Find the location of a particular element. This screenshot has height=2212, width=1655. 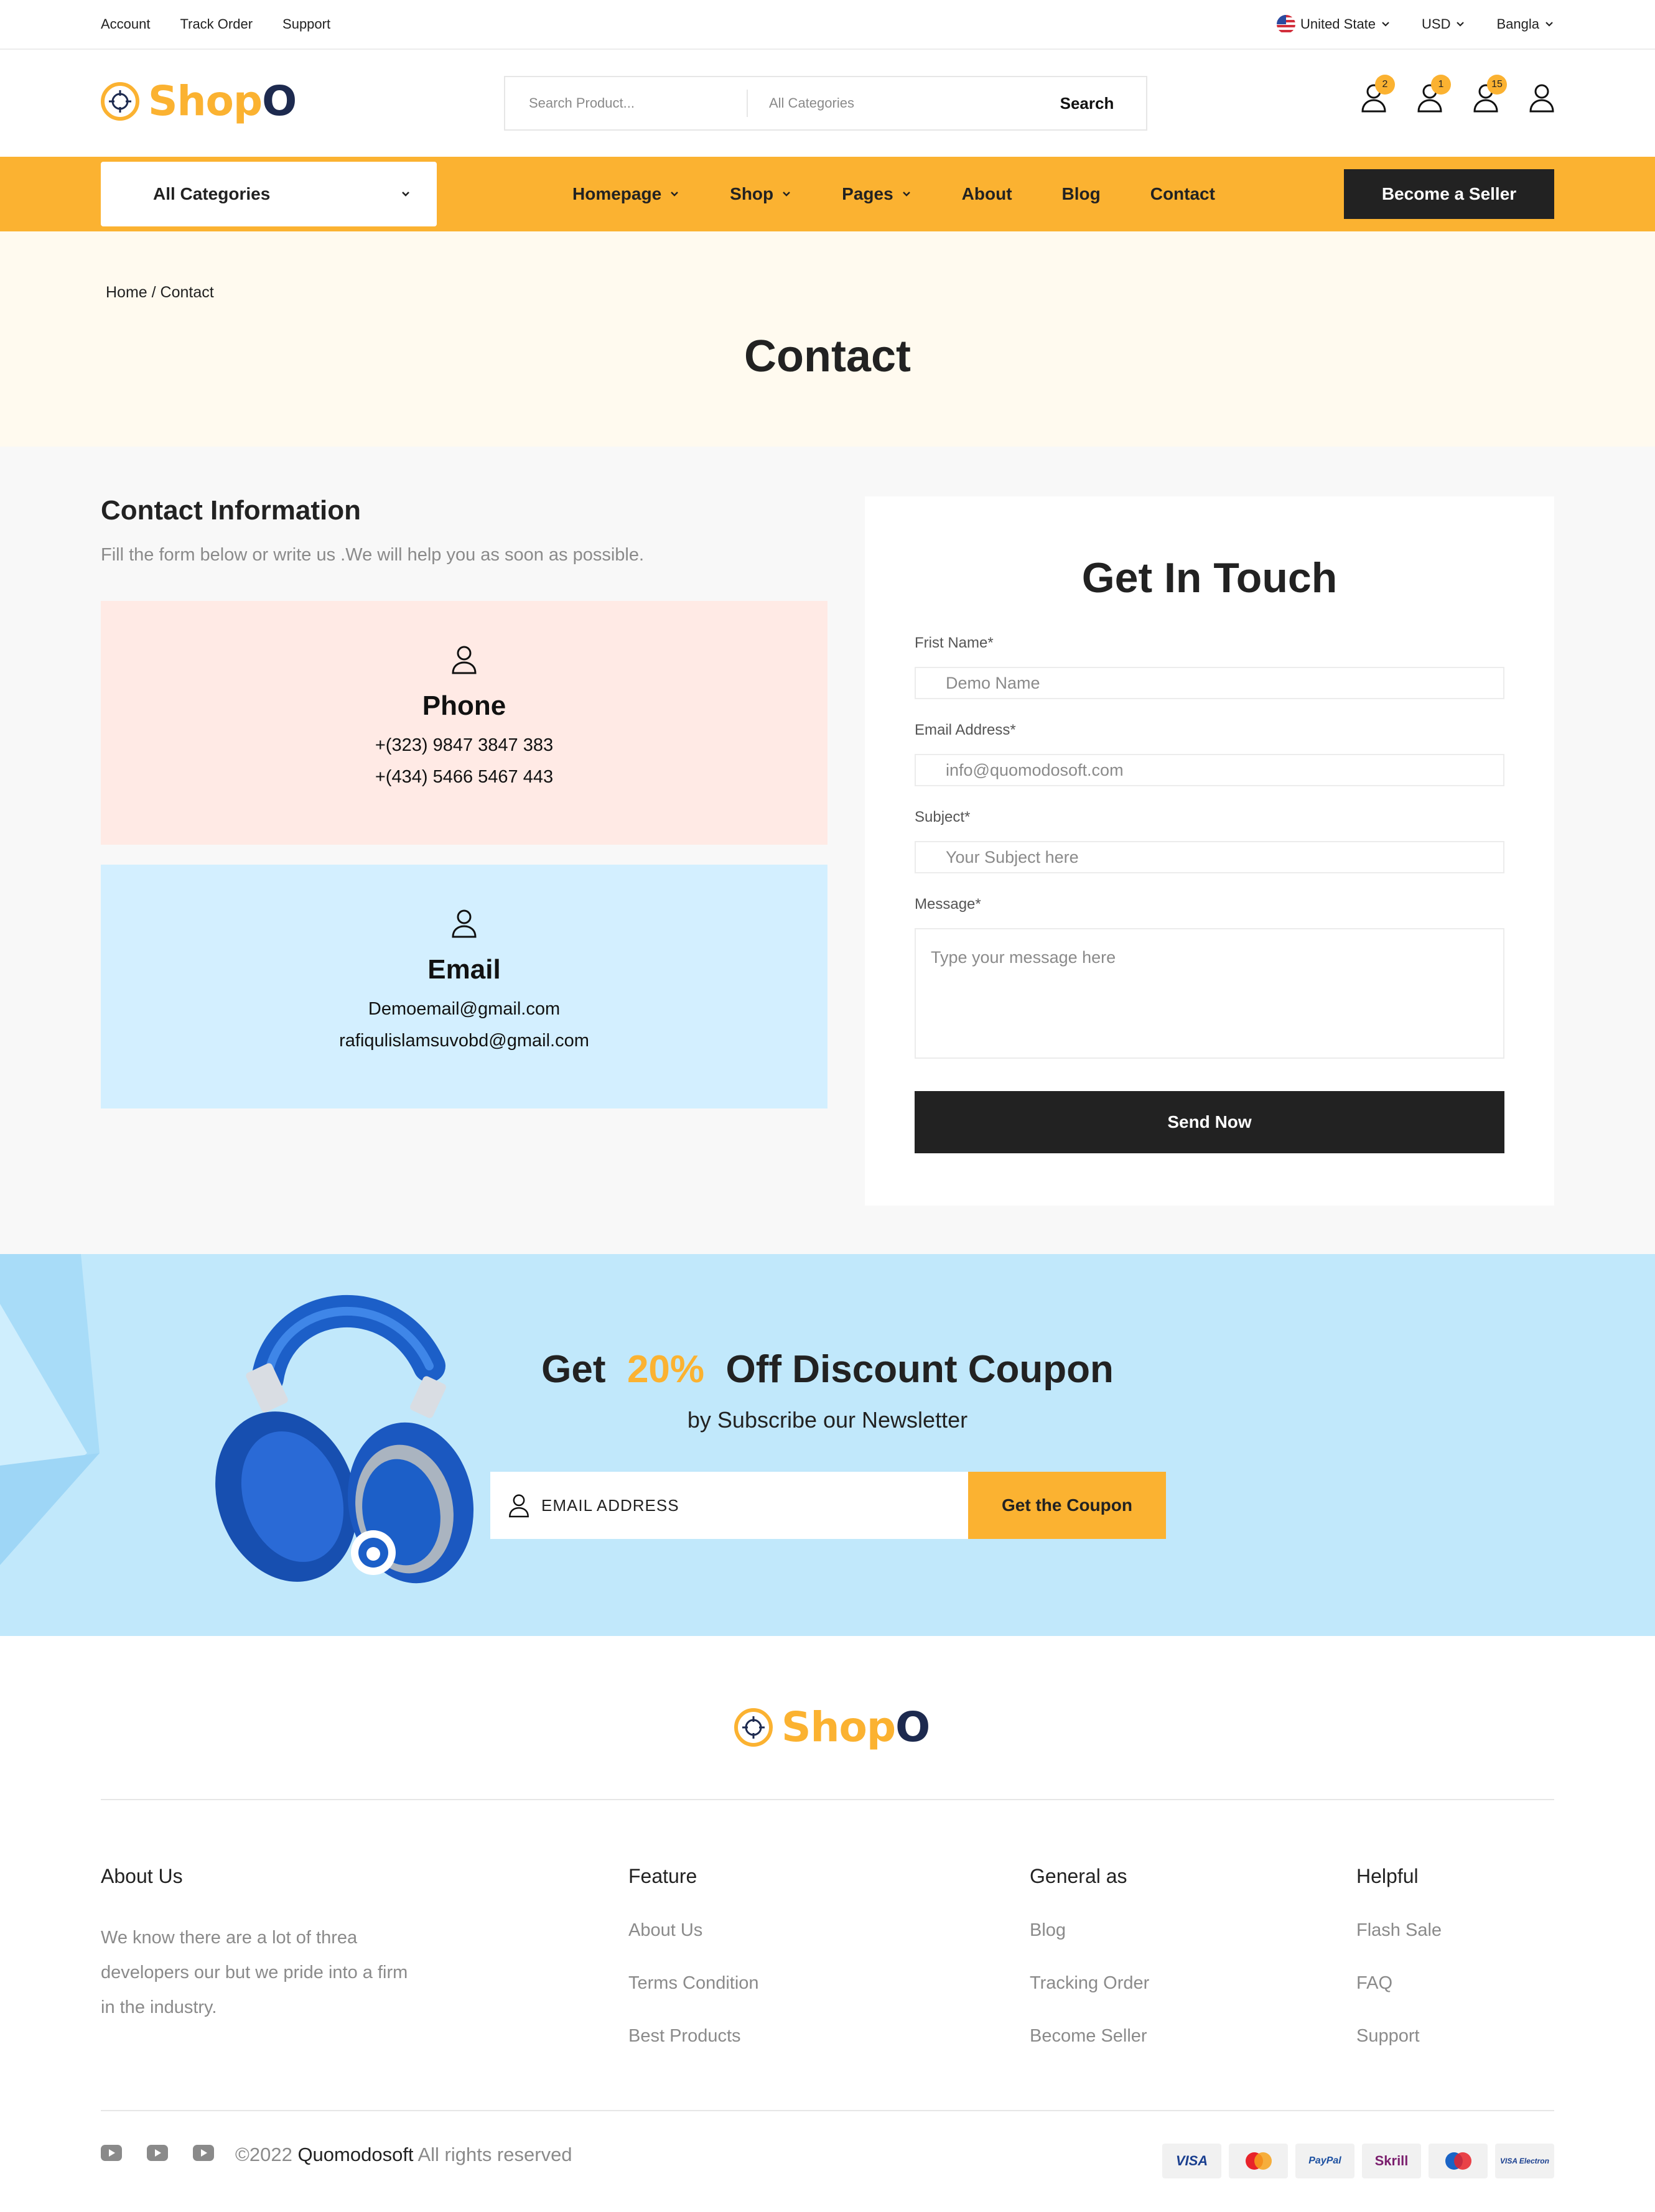

search-button: Search is located at coordinates (1087, 103).